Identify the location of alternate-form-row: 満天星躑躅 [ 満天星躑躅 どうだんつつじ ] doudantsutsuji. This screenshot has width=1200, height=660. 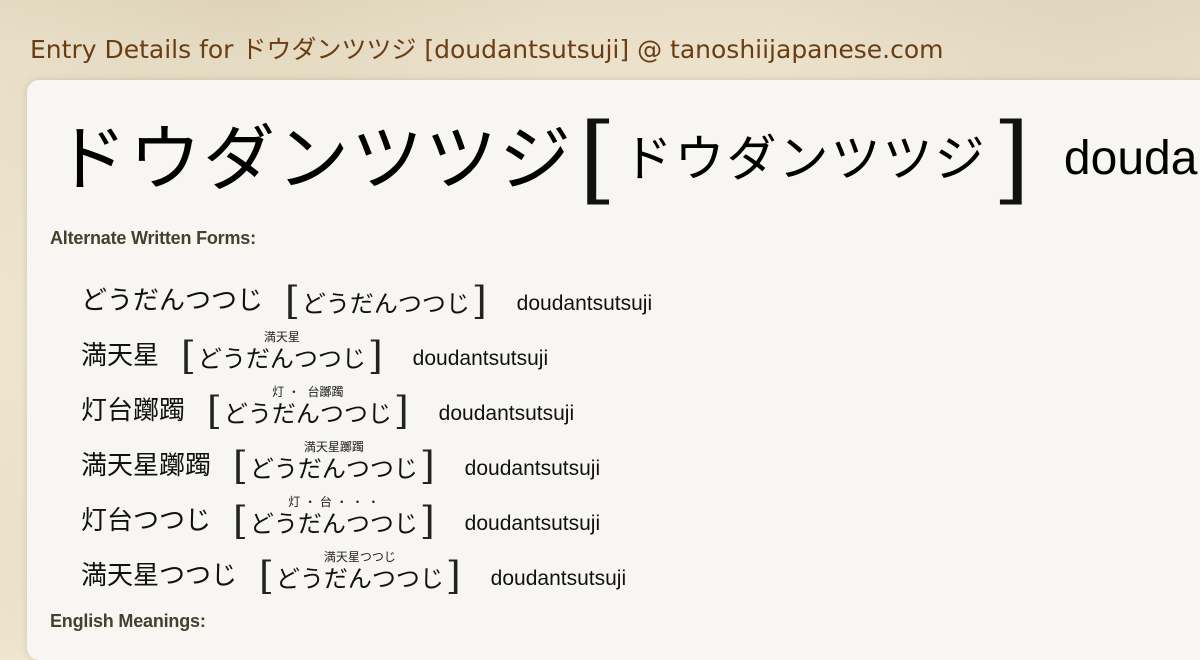
(366, 460).